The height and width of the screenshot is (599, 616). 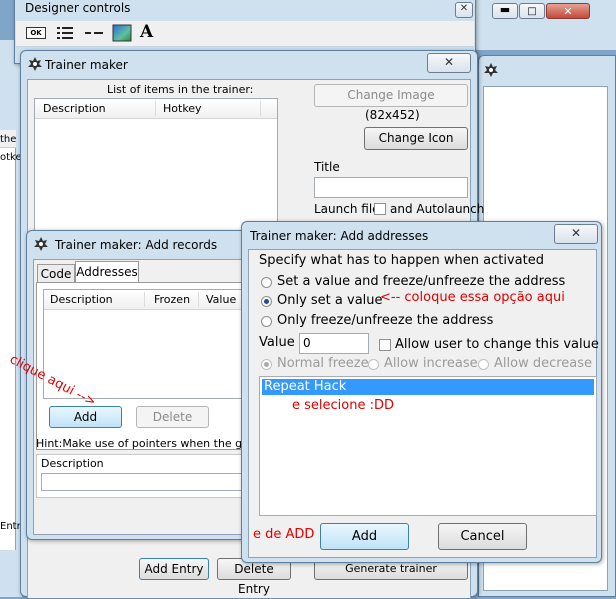 I want to click on annotation-add-note: e de ADD, so click(x=284, y=534).